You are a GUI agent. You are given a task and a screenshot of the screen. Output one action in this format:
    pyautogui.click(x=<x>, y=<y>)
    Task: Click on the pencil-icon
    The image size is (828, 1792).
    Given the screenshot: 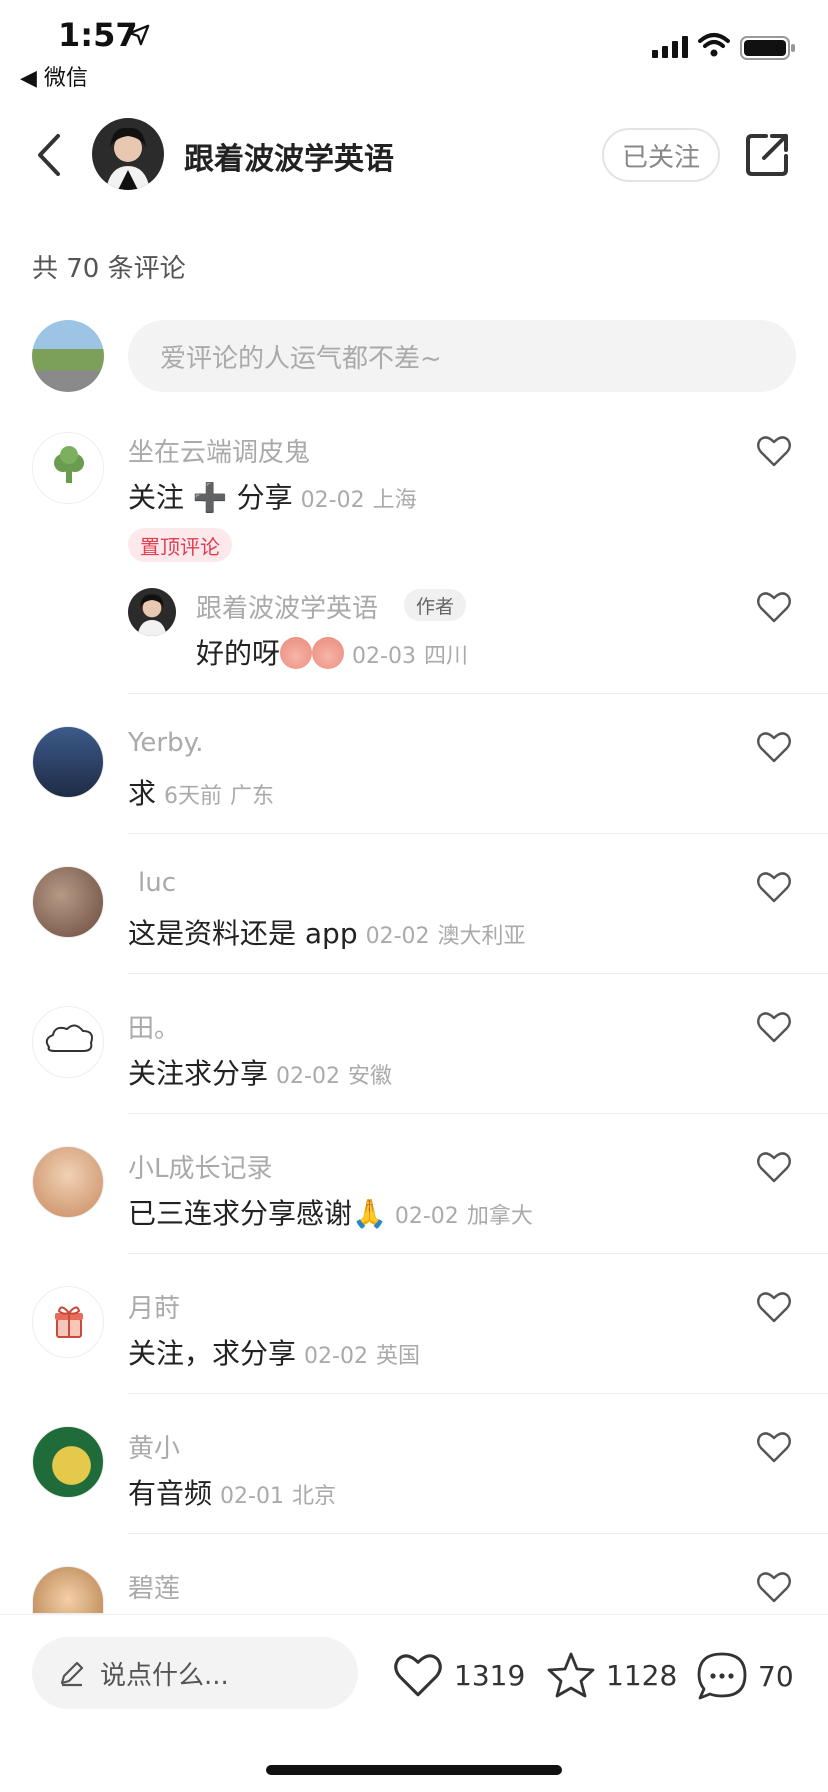 What is the action you would take?
    pyautogui.click(x=72, y=1674)
    